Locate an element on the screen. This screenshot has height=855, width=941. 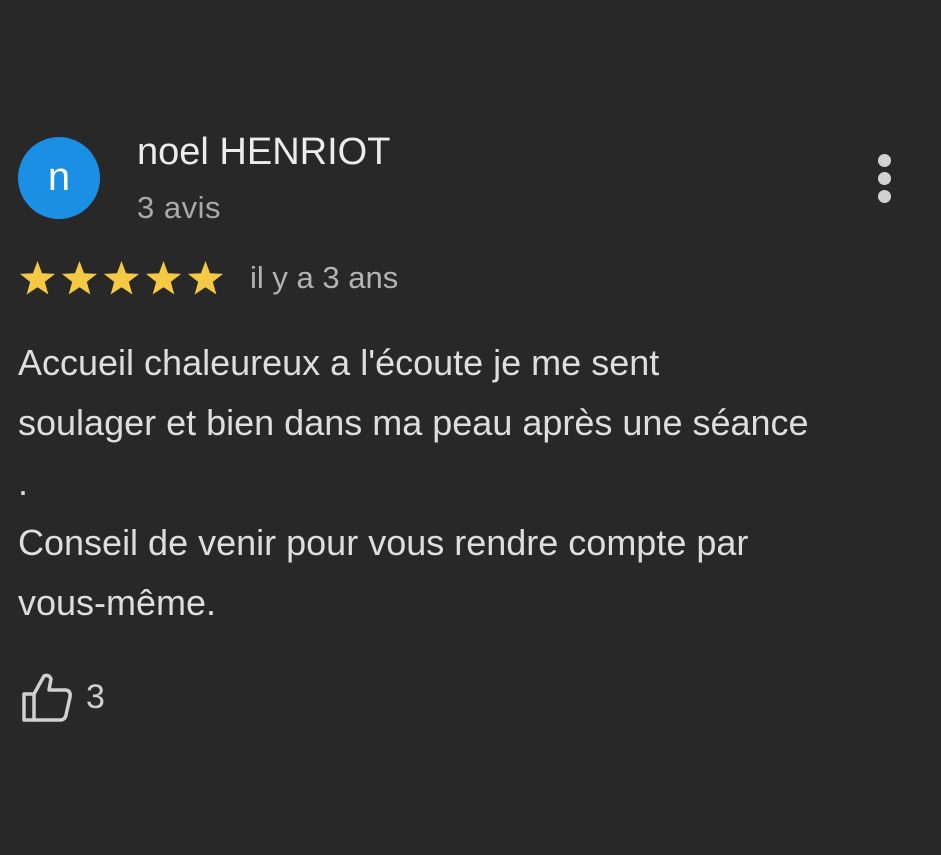
more-options-button is located at coordinates (885, 179).